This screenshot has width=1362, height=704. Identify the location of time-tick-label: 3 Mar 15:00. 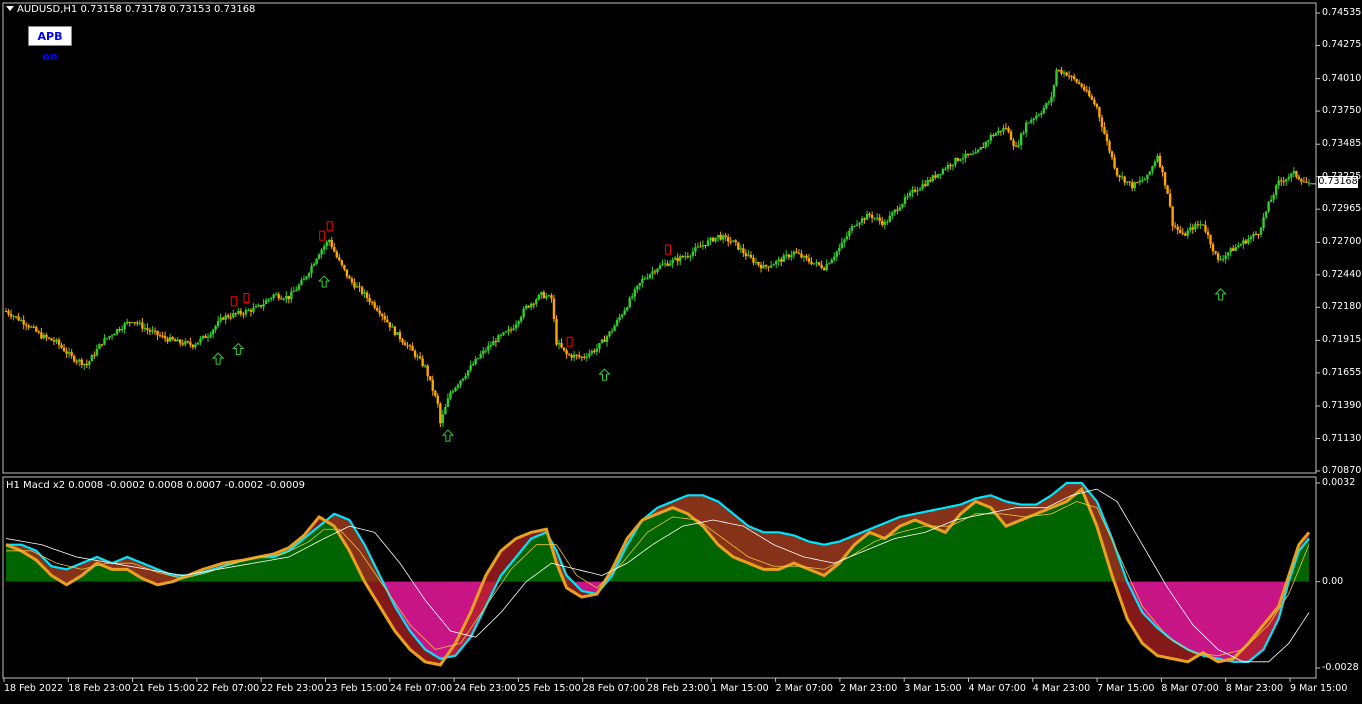
(933, 688).